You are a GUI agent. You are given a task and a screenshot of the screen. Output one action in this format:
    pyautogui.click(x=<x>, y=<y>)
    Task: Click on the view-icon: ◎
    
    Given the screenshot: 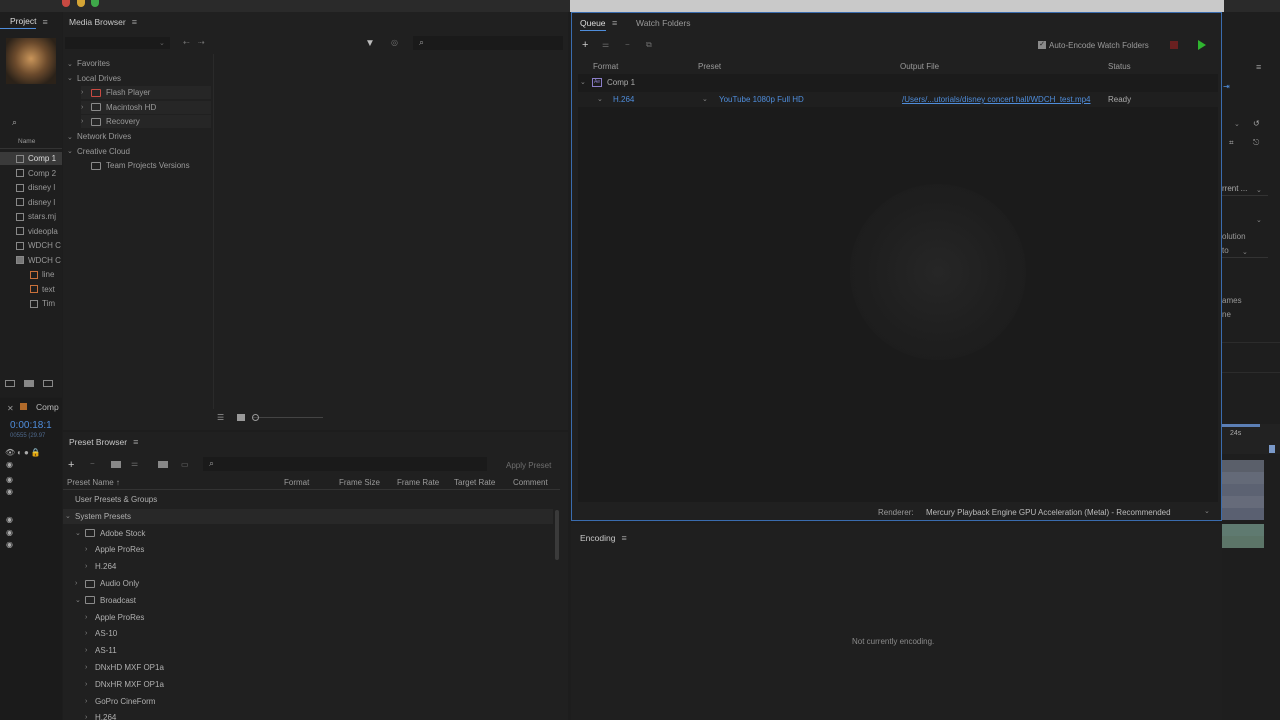 What is the action you would take?
    pyautogui.click(x=394, y=42)
    